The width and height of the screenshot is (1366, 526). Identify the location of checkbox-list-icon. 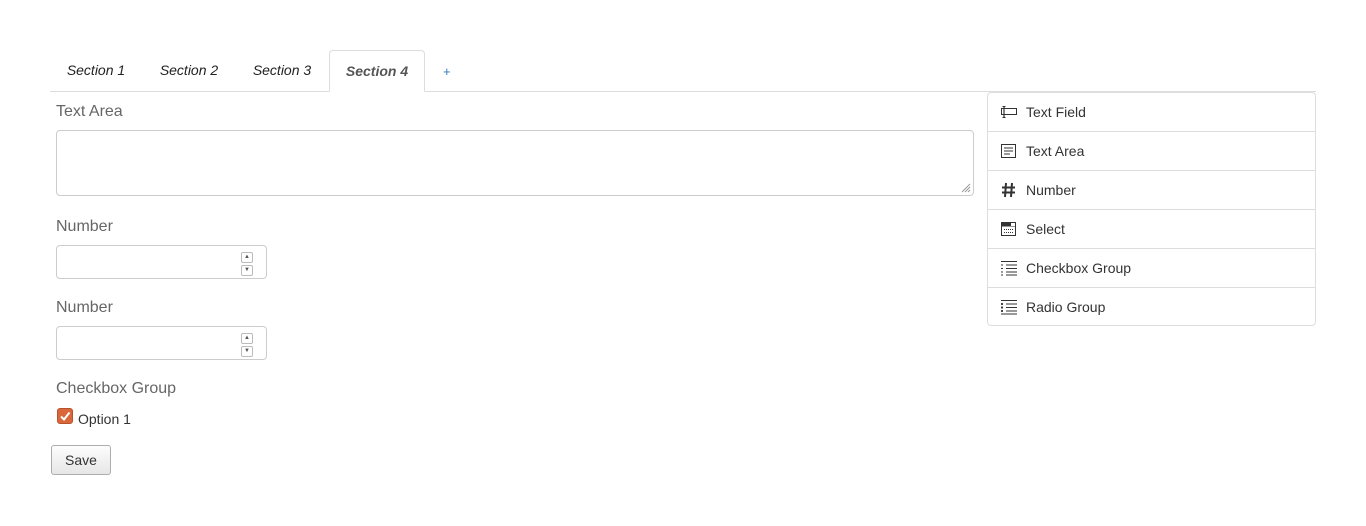
(1009, 268).